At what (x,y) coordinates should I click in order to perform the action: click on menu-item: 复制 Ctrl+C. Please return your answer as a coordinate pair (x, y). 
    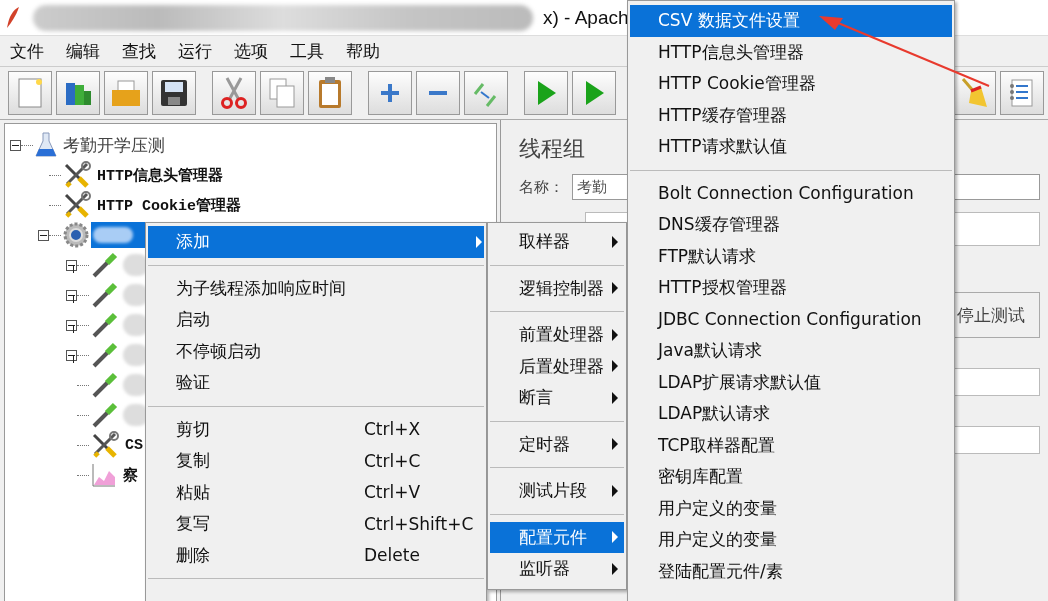
    Looking at the image, I should click on (316, 461).